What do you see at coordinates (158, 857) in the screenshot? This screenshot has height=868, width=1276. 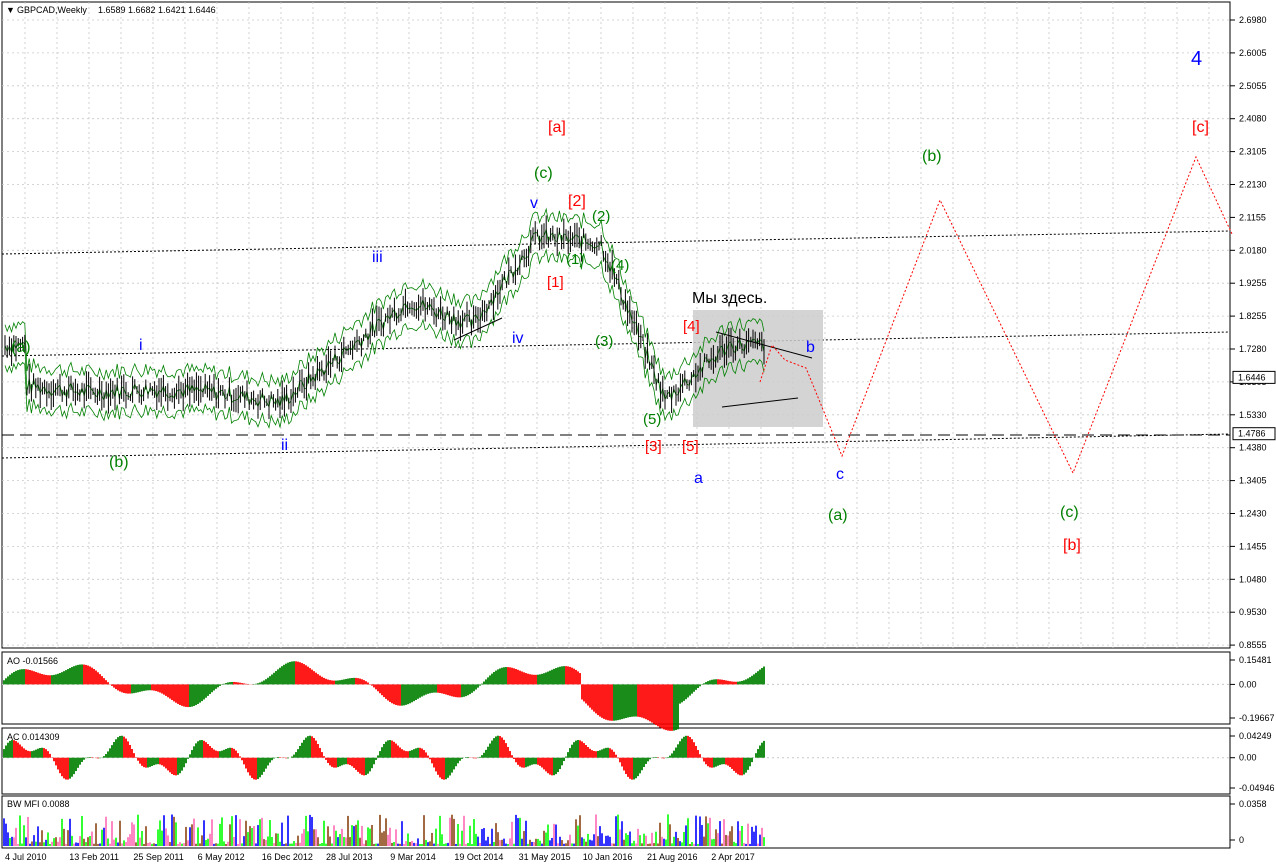 I see `time-tick-label: 25 Sep 2011` at bounding box center [158, 857].